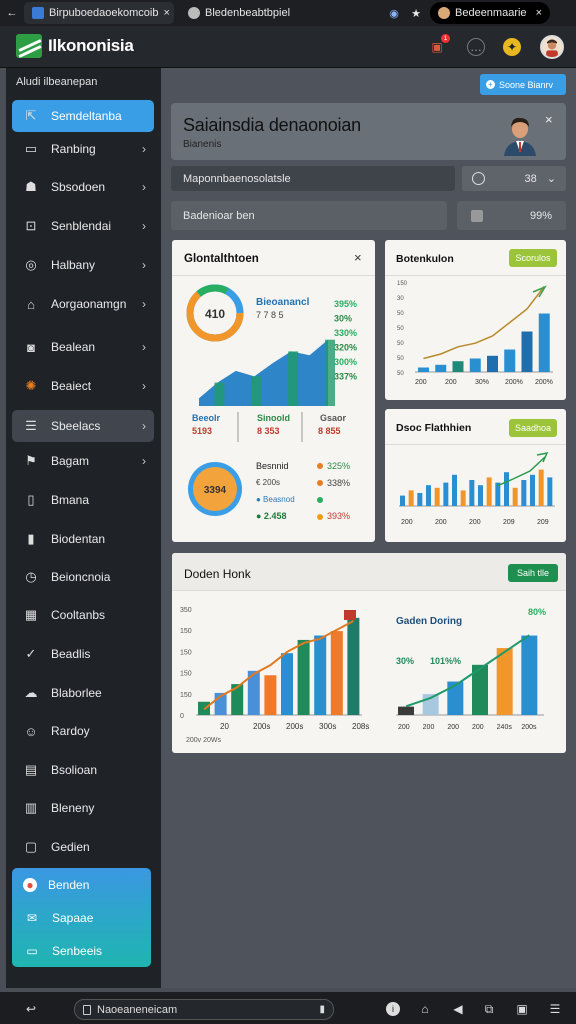  I want to click on sidebar-item: ▤ Bsolioan, so click(83, 770).